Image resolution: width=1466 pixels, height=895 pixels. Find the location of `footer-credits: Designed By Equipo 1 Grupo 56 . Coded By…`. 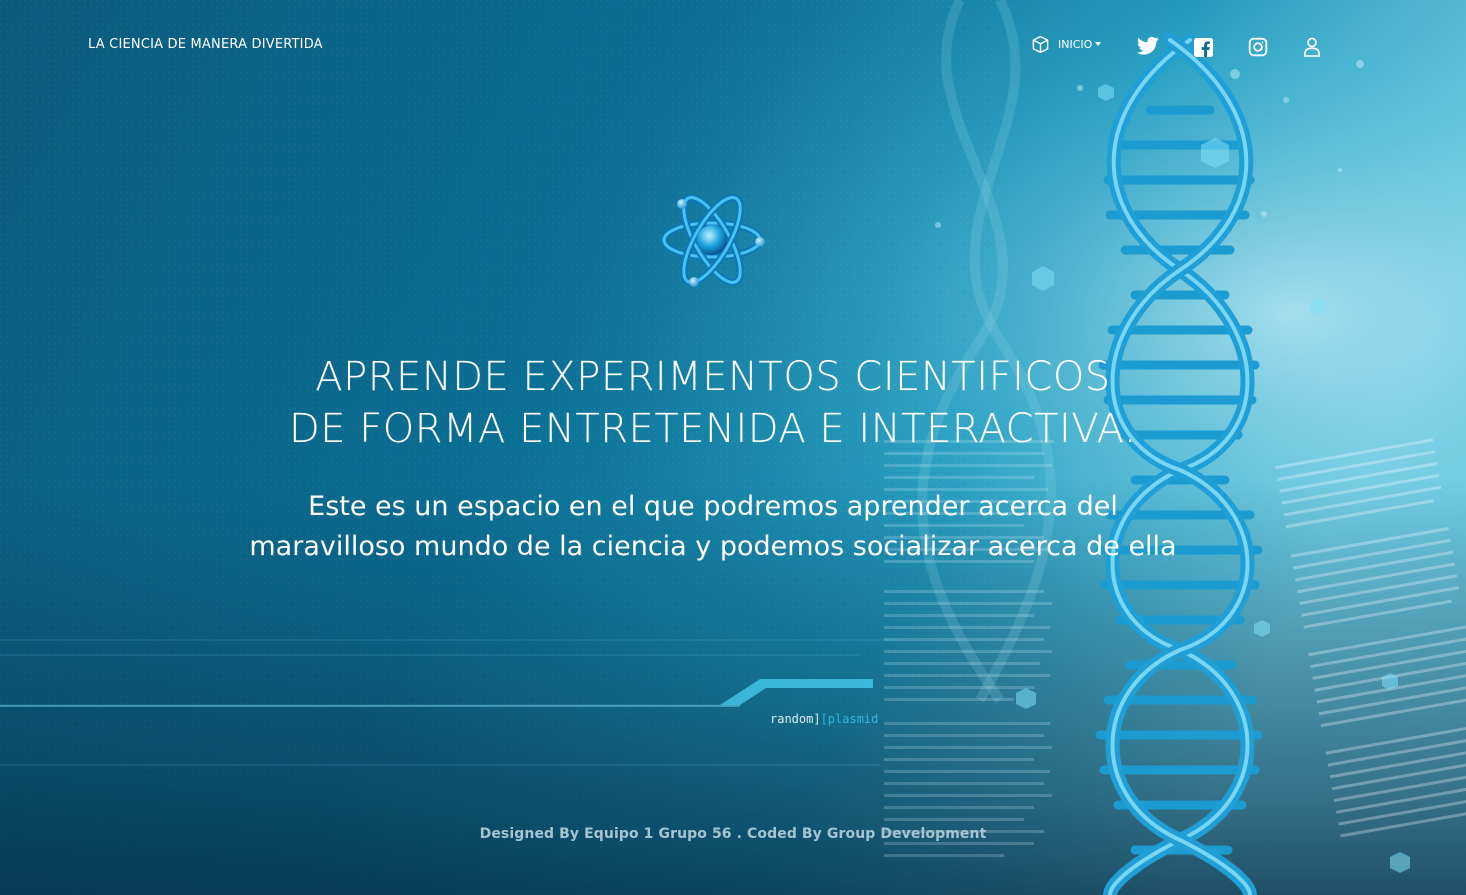

footer-credits: Designed By Equipo 1 Grupo 56 . Coded By… is located at coordinates (733, 834).